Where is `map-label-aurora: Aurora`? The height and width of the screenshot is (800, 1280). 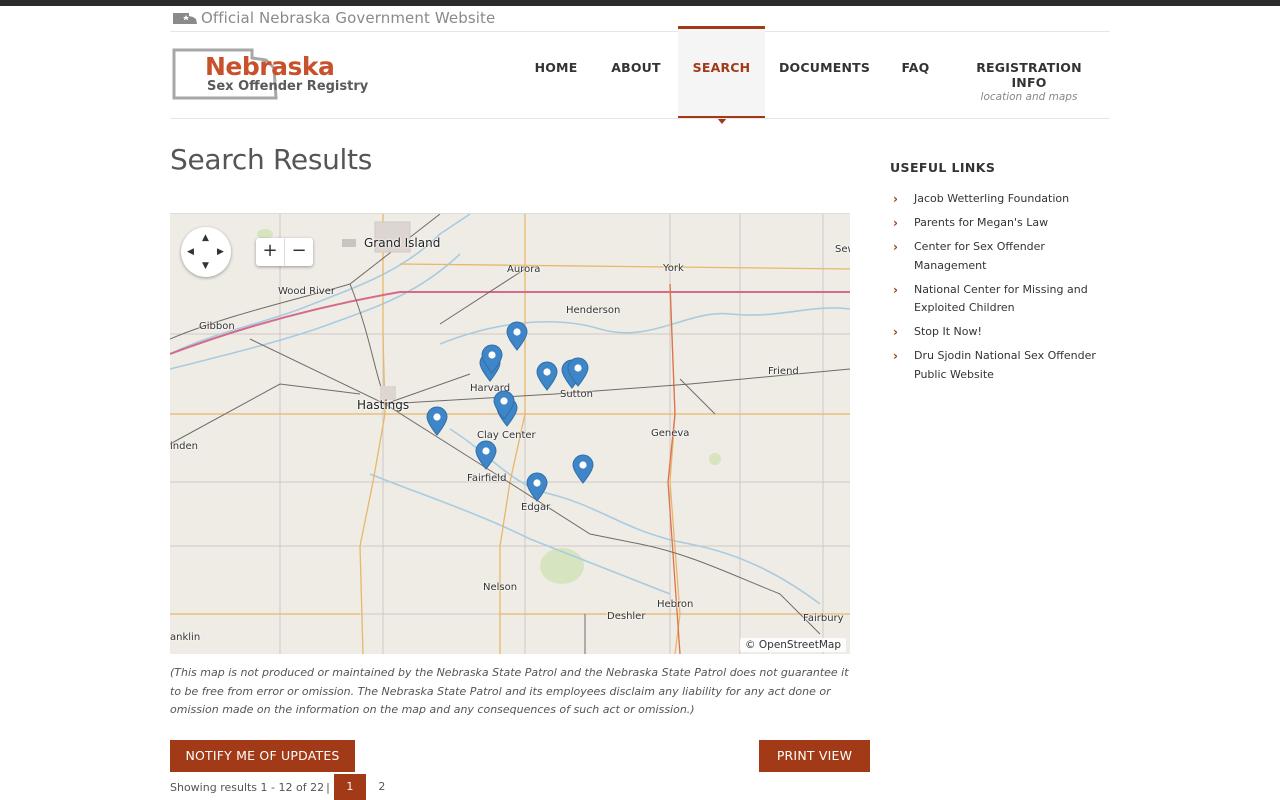 map-label-aurora: Aurora is located at coordinates (524, 269).